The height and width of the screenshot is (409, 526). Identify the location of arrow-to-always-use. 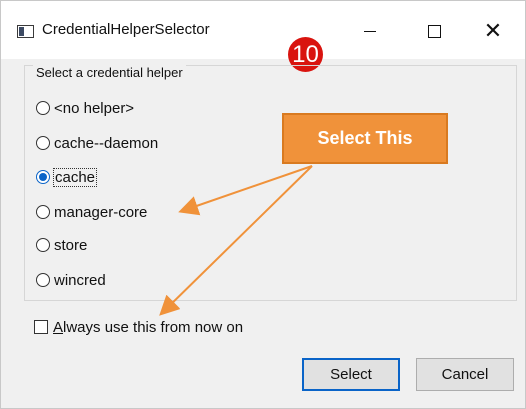
(236, 240).